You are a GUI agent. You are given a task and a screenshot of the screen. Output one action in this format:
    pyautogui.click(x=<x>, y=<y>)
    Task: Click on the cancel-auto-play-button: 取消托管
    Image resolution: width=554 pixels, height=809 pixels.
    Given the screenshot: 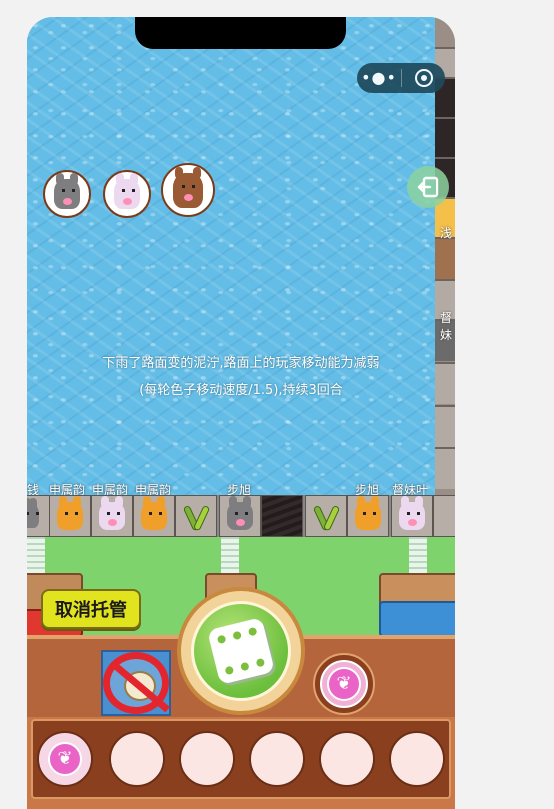 What is the action you would take?
    pyautogui.click(x=91, y=609)
    